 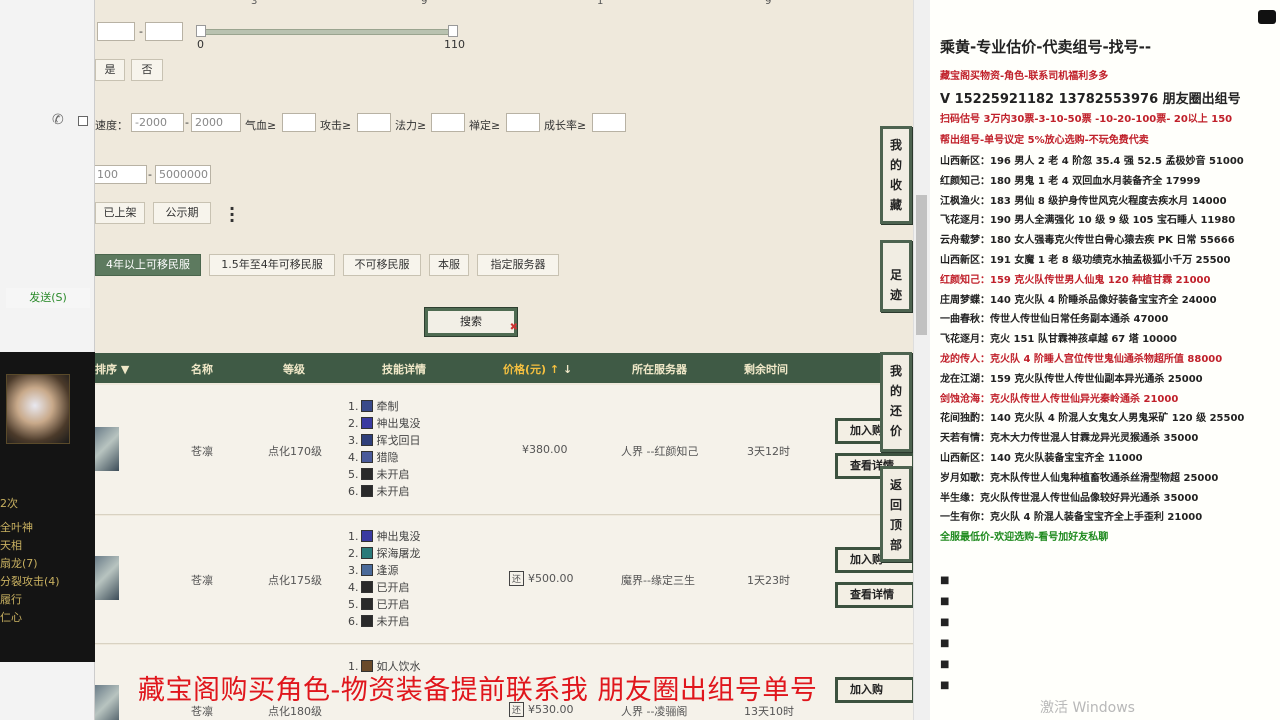 What do you see at coordinates (216, 122) in the screenshot?
I see `speed-to-input: 2000` at bounding box center [216, 122].